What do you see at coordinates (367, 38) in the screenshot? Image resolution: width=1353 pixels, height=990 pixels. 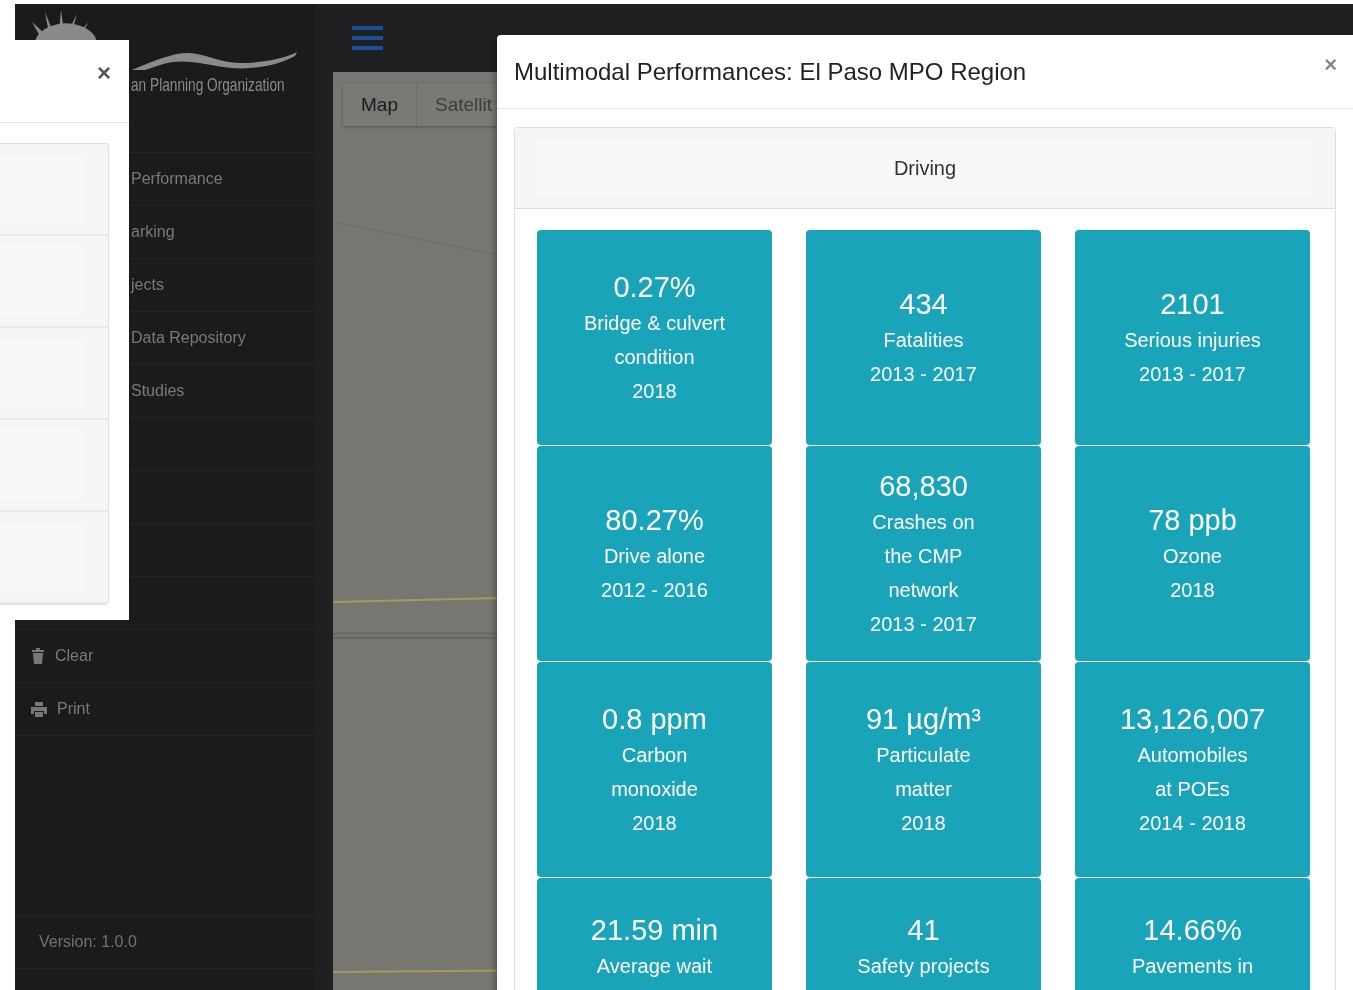 I see `menu-icon` at bounding box center [367, 38].